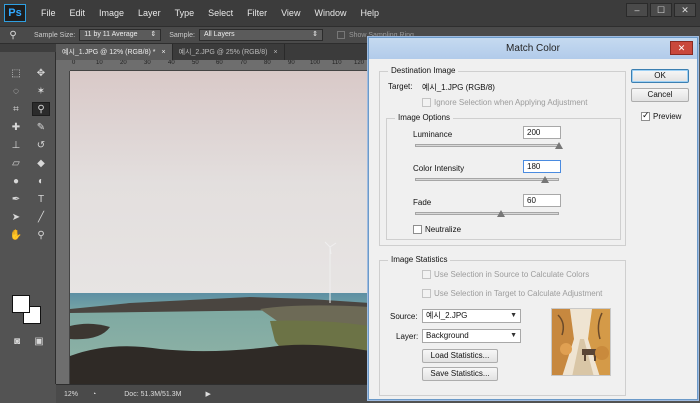 This screenshot has width=700, height=403. What do you see at coordinates (63, 65) in the screenshot?
I see `ruler-origin` at bounding box center [63, 65].